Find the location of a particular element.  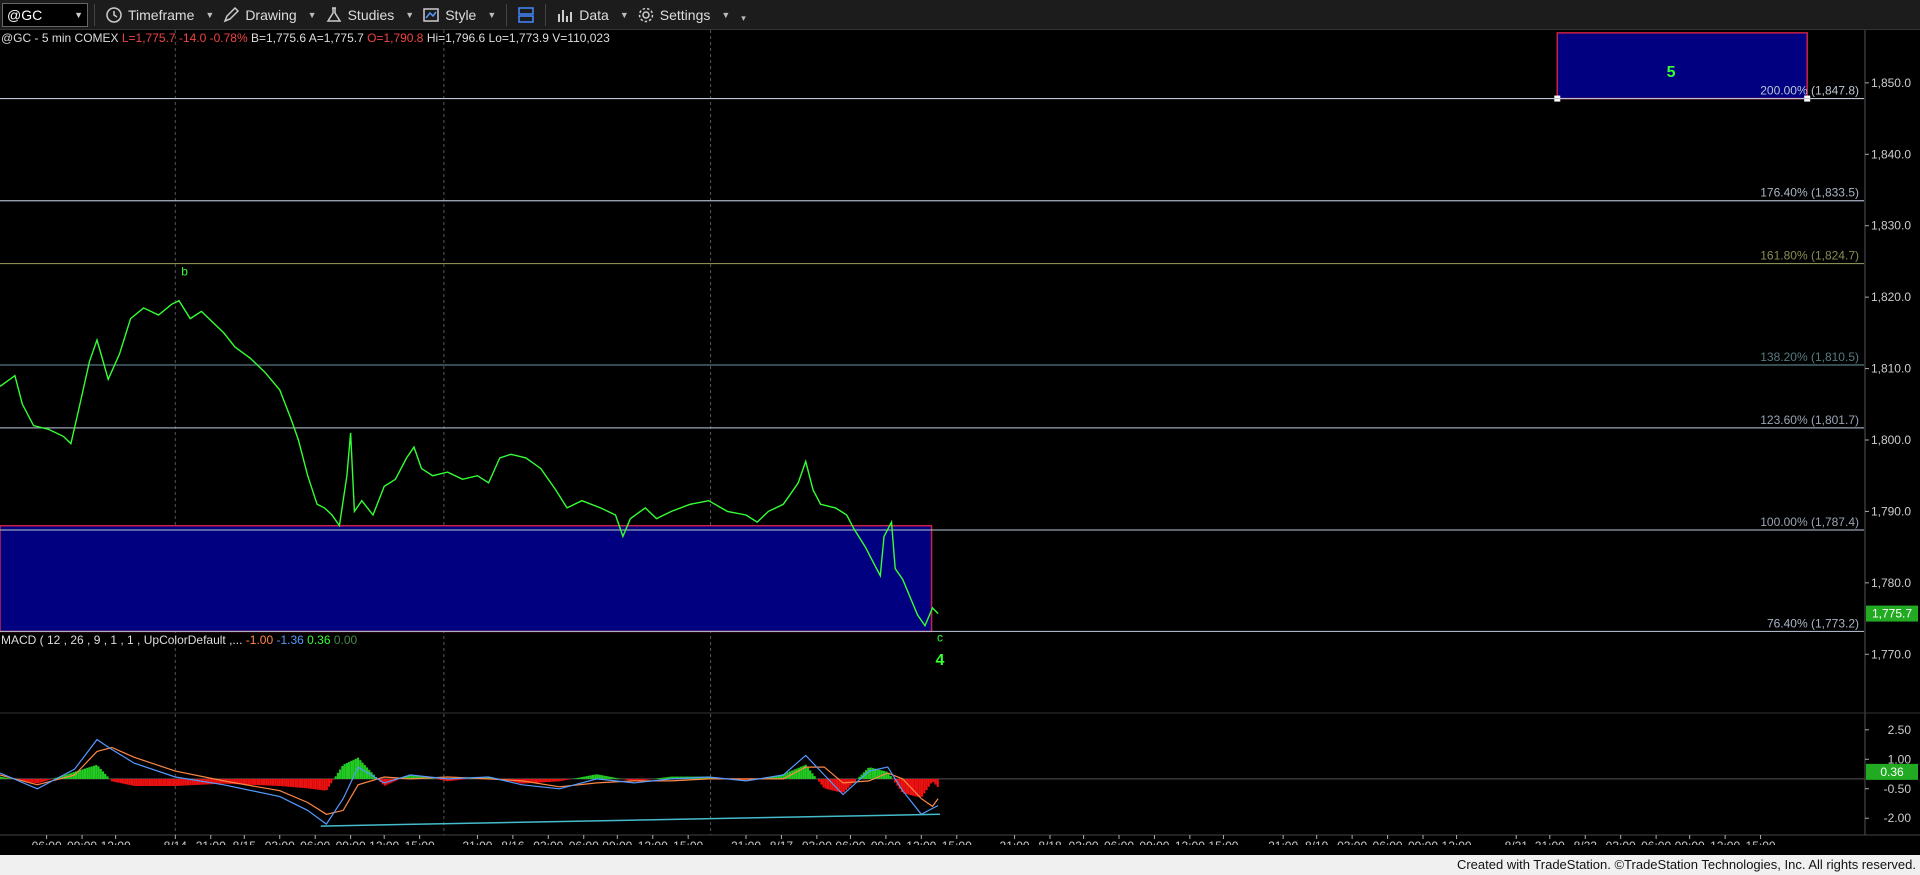

quote-field: -14.0 is located at coordinates (191, 38).